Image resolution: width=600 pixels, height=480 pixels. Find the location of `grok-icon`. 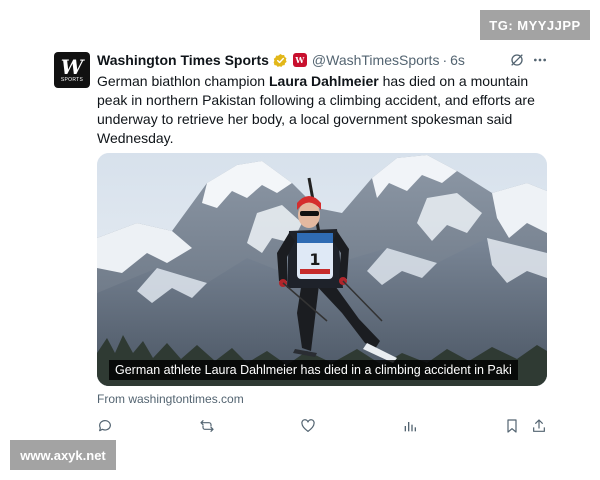

grok-icon is located at coordinates (517, 60).